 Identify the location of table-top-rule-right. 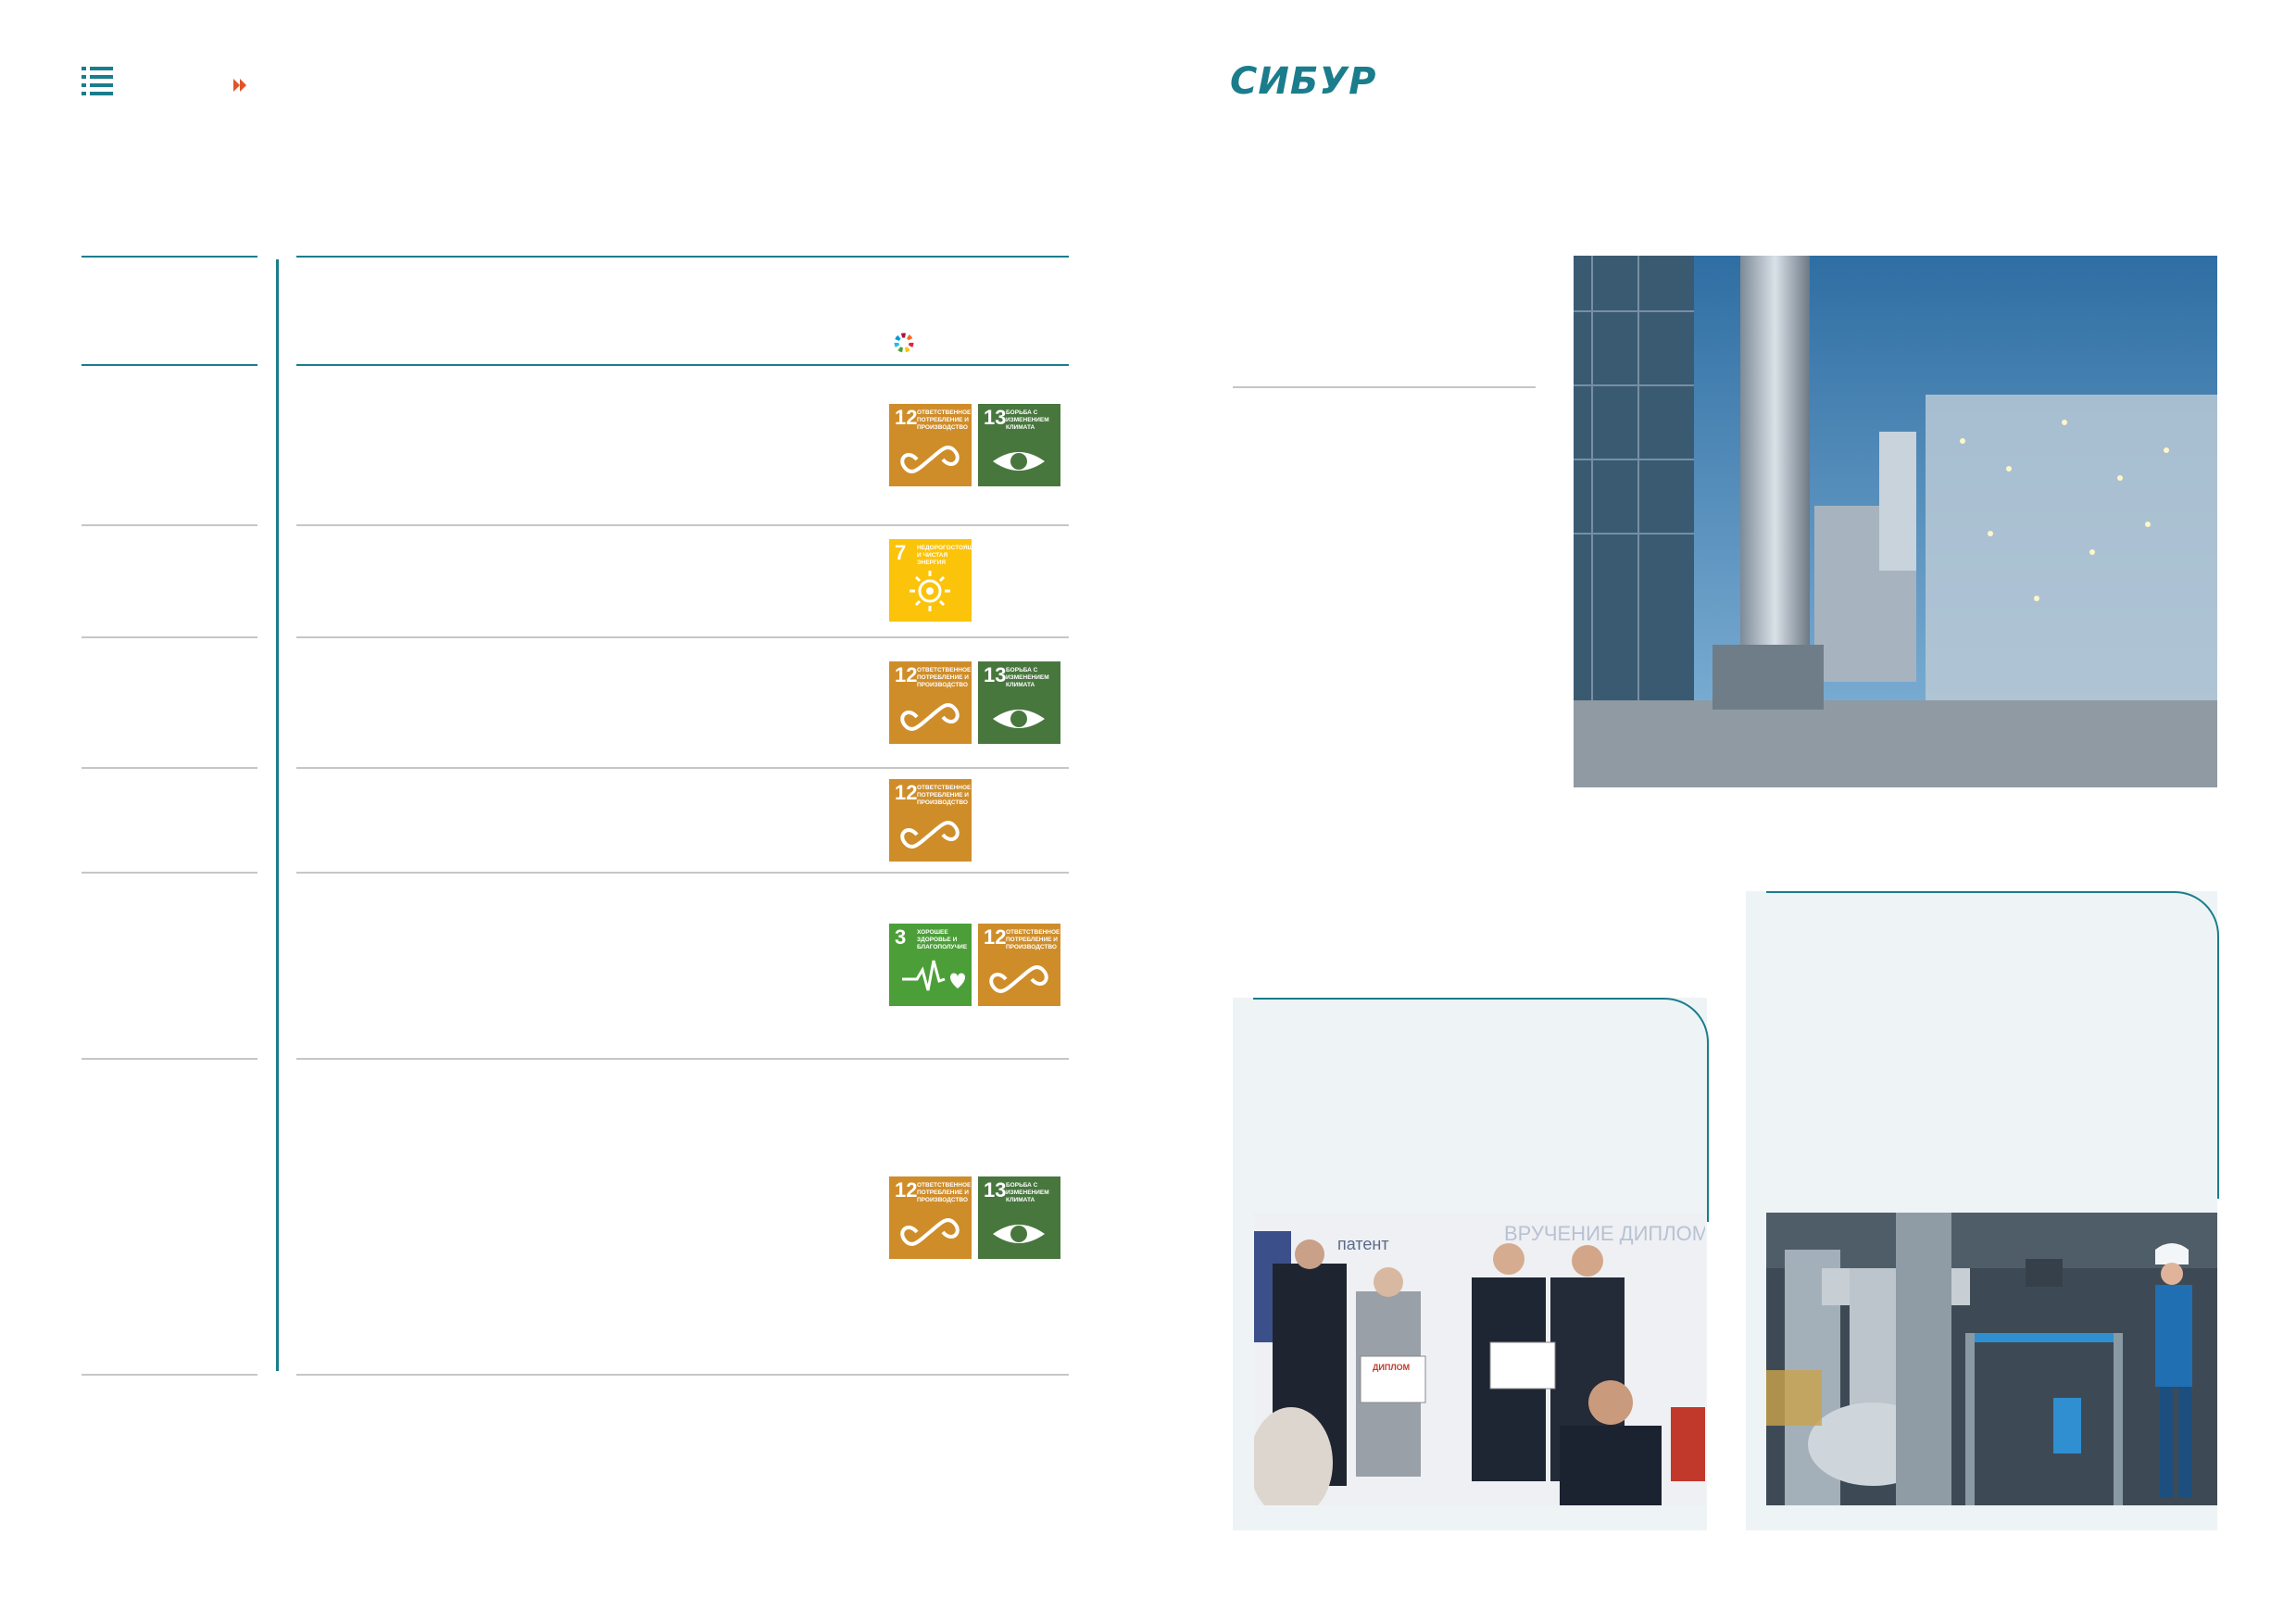
(682, 257).